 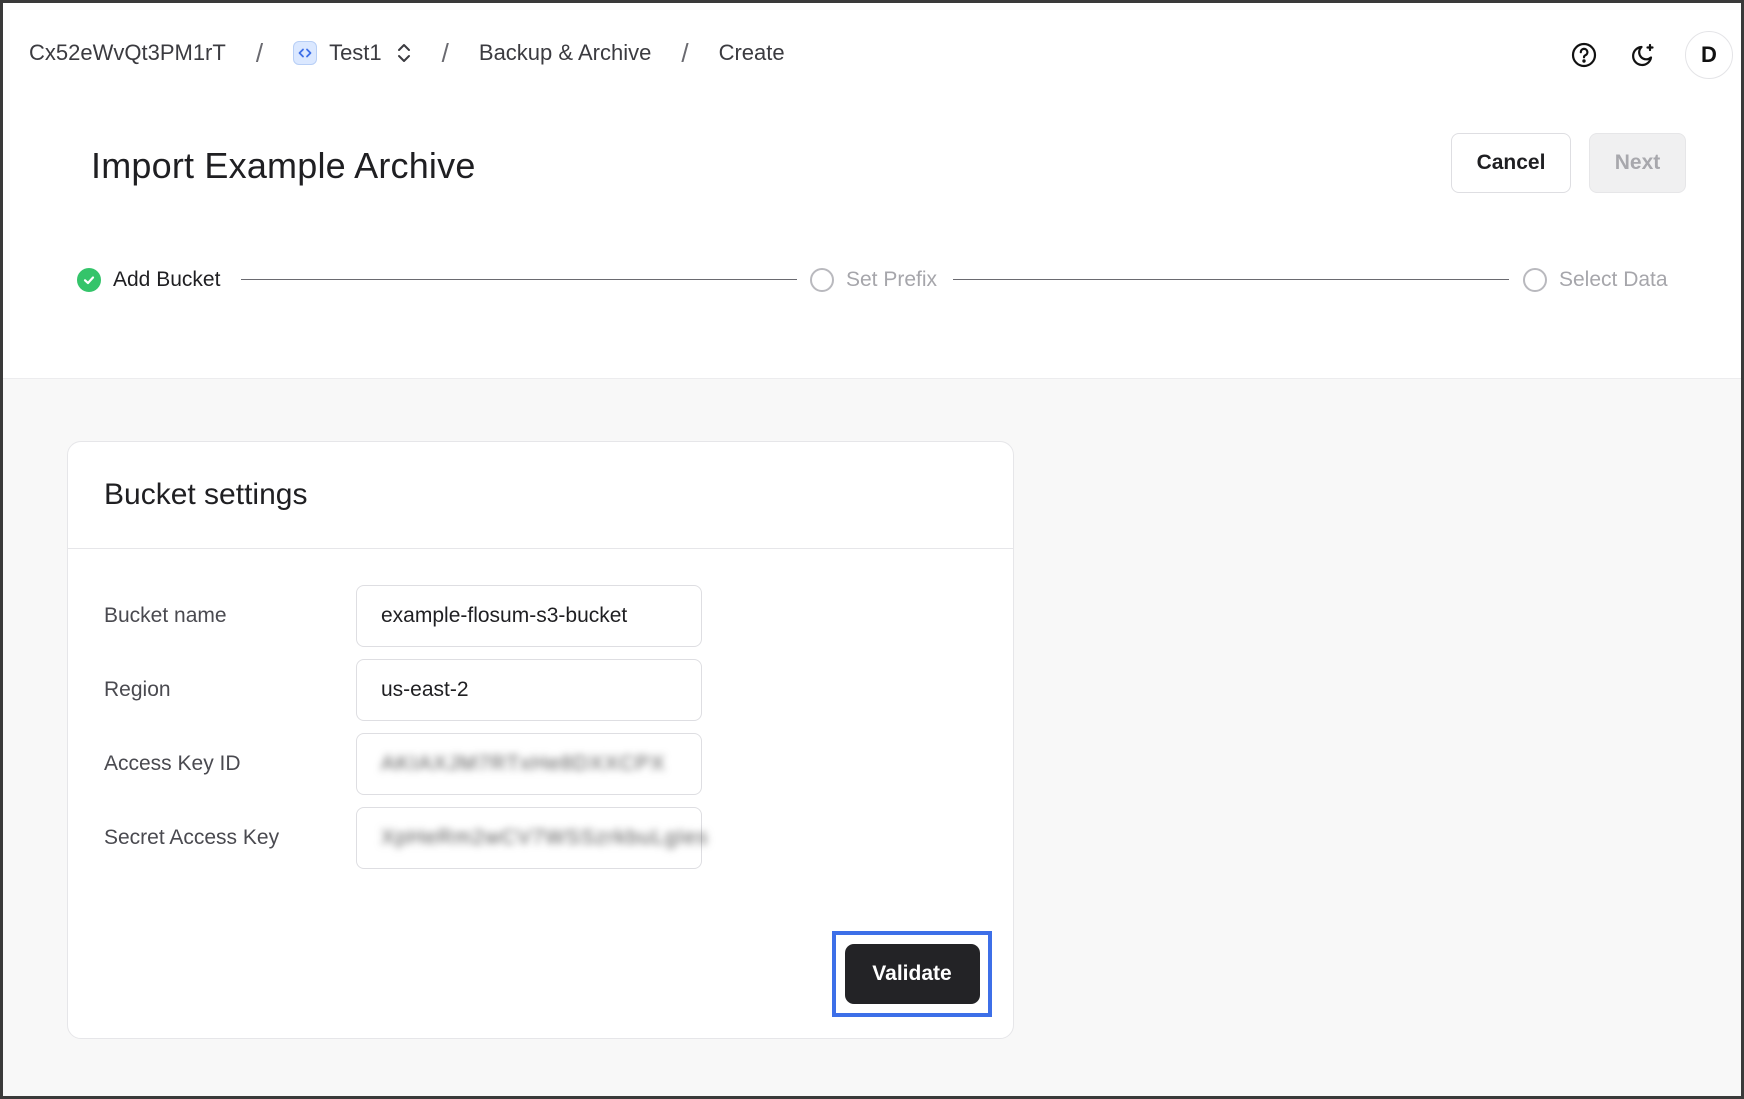 I want to click on breadcrumb-org: Cx52eWvQt3PM1rT, so click(x=127, y=53).